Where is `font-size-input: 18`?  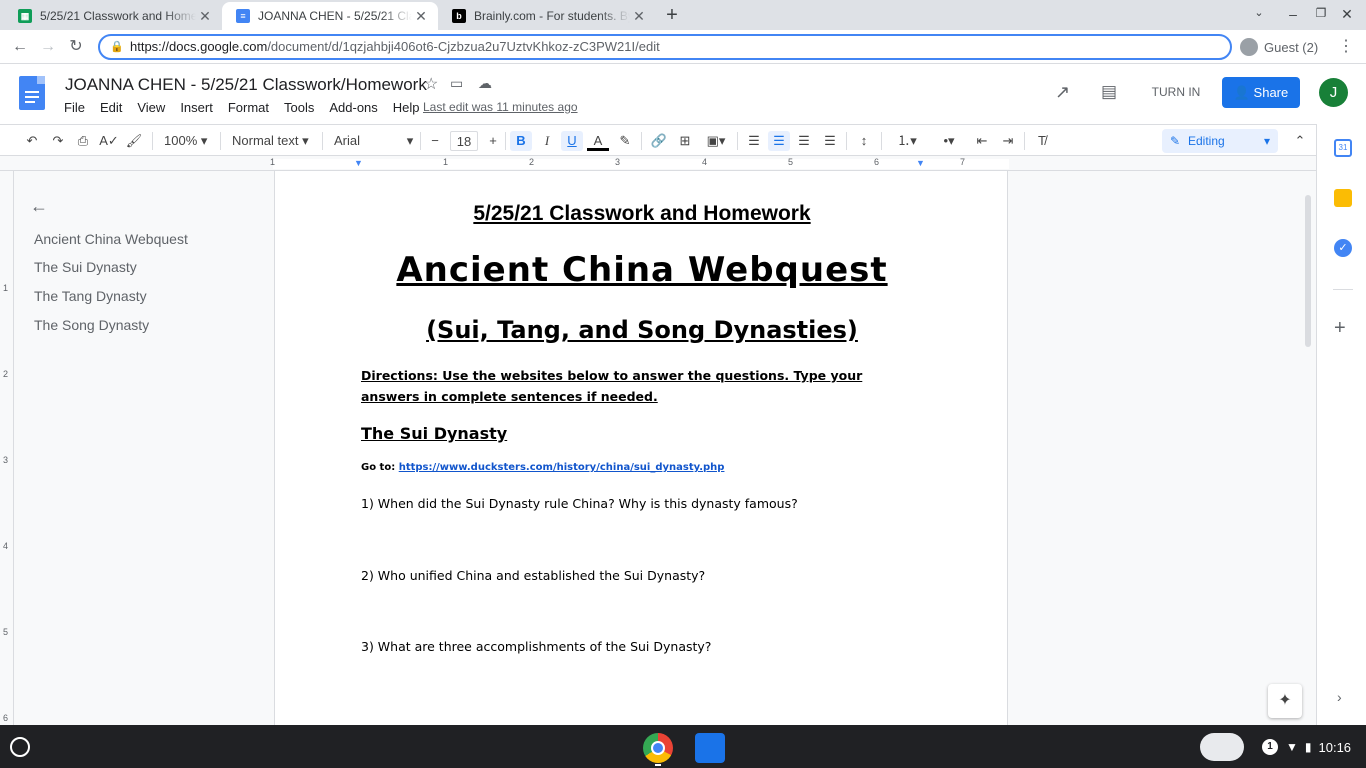 font-size-input: 18 is located at coordinates (464, 141).